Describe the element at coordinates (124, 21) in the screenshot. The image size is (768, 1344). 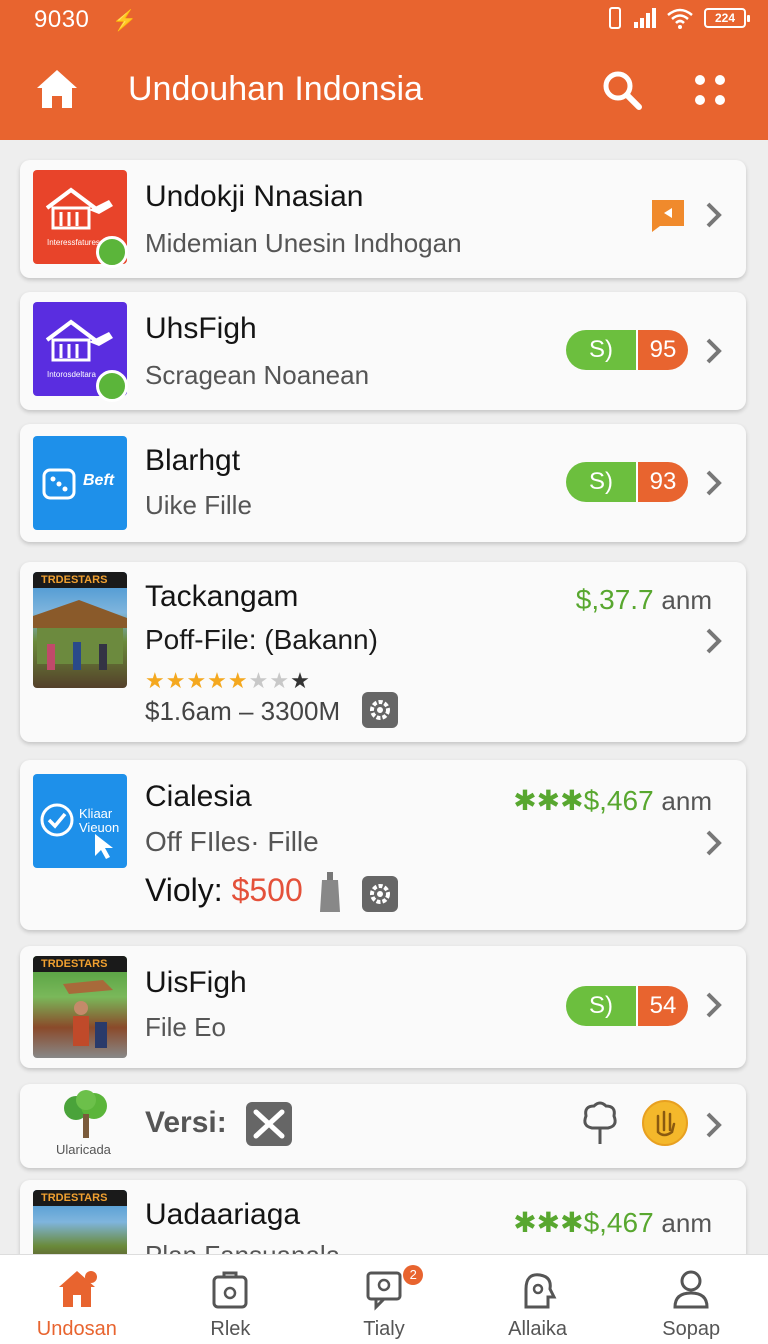
I see `charging-icon: ⚡` at that location.